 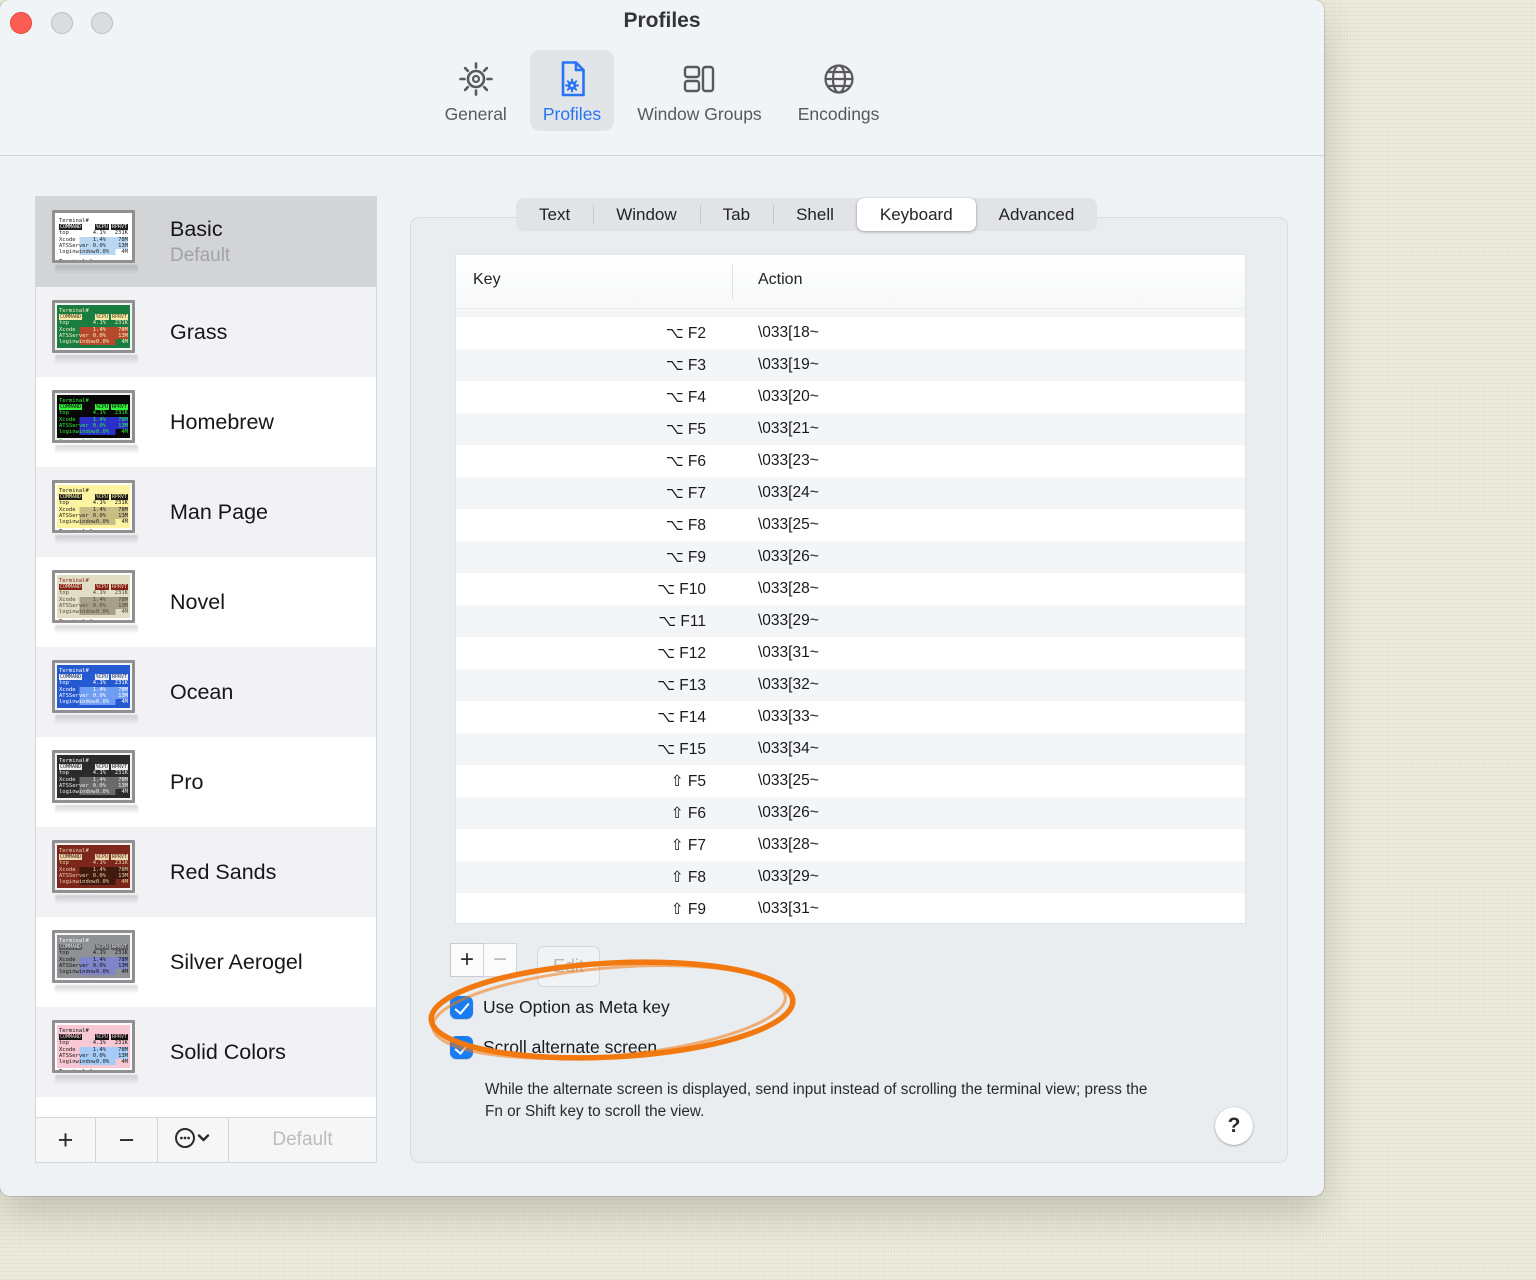 What do you see at coordinates (850, 397) in the screenshot?
I see `key-binding-row: ⌥ F4 \033[20~` at bounding box center [850, 397].